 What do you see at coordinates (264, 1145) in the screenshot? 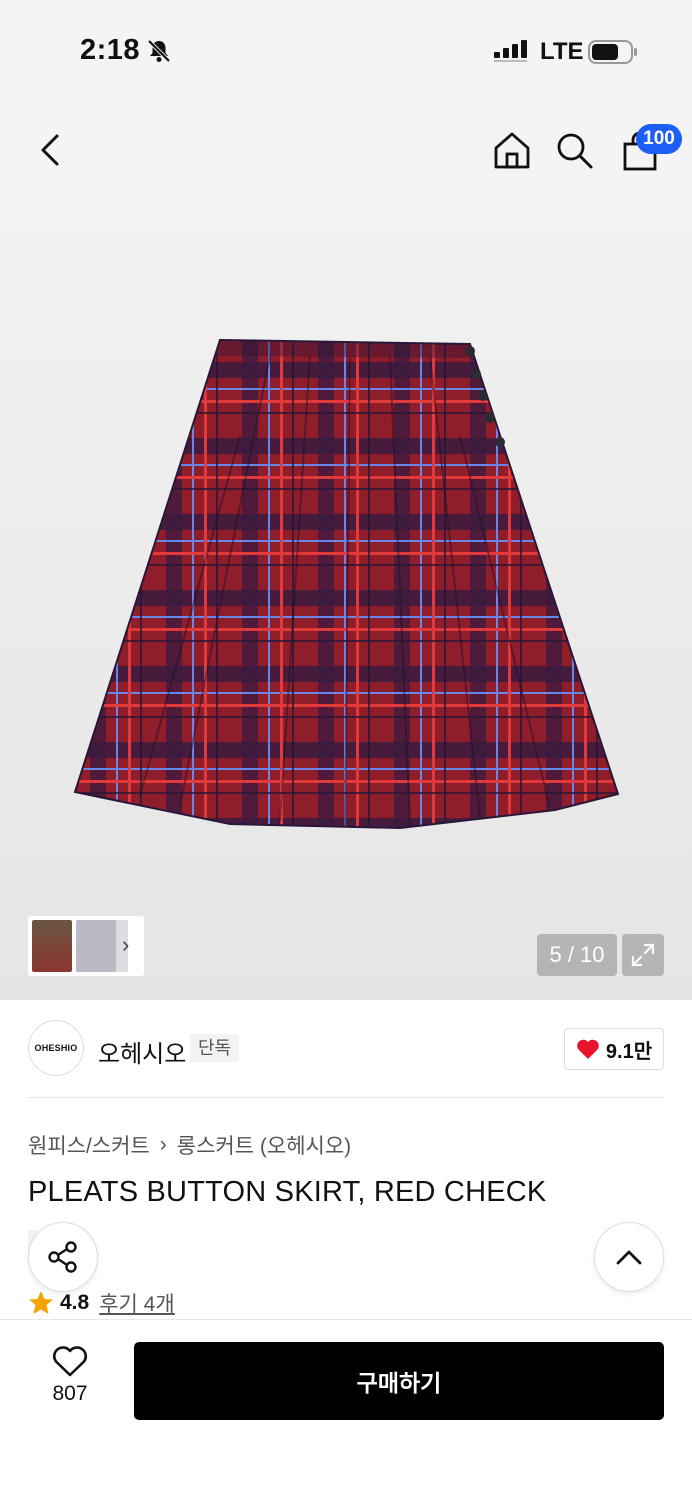
I see `breadcrumb-subcategory: 롱스커트 (오헤시오)` at bounding box center [264, 1145].